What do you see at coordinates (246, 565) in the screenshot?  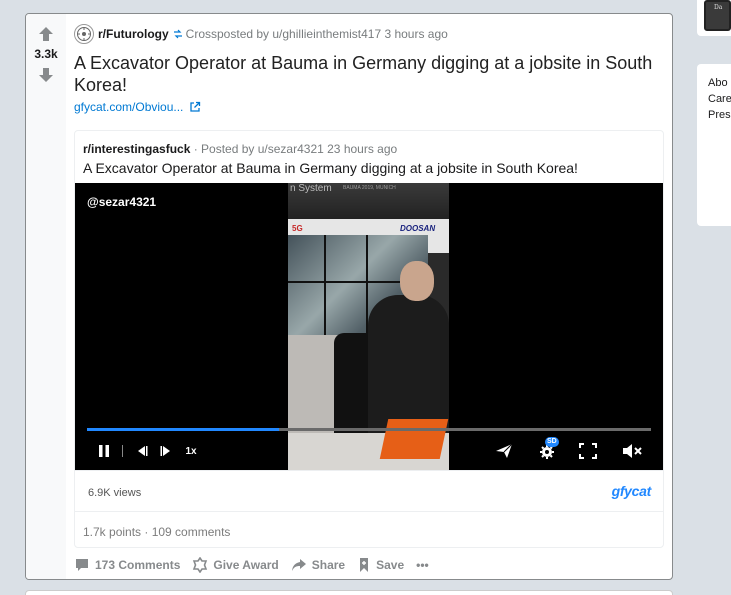 I see `award-label: Give Award` at bounding box center [246, 565].